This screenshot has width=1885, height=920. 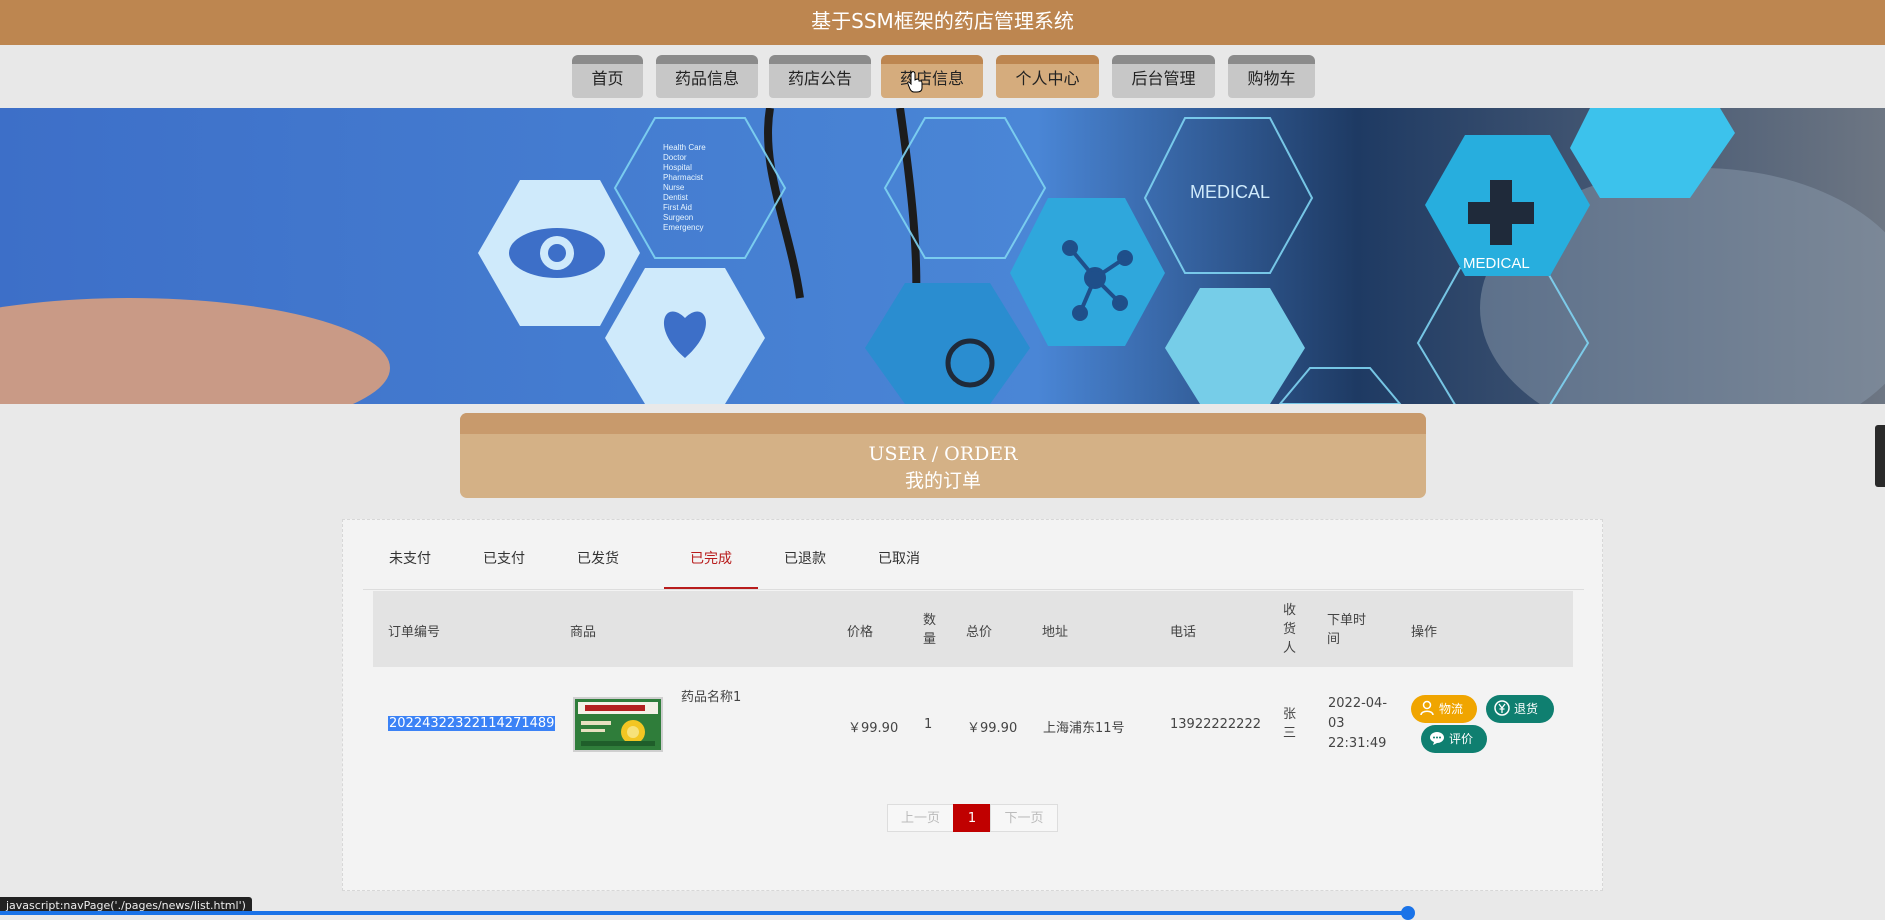 I want to click on nav-personal-center: 个人中心, so click(x=1047, y=76).